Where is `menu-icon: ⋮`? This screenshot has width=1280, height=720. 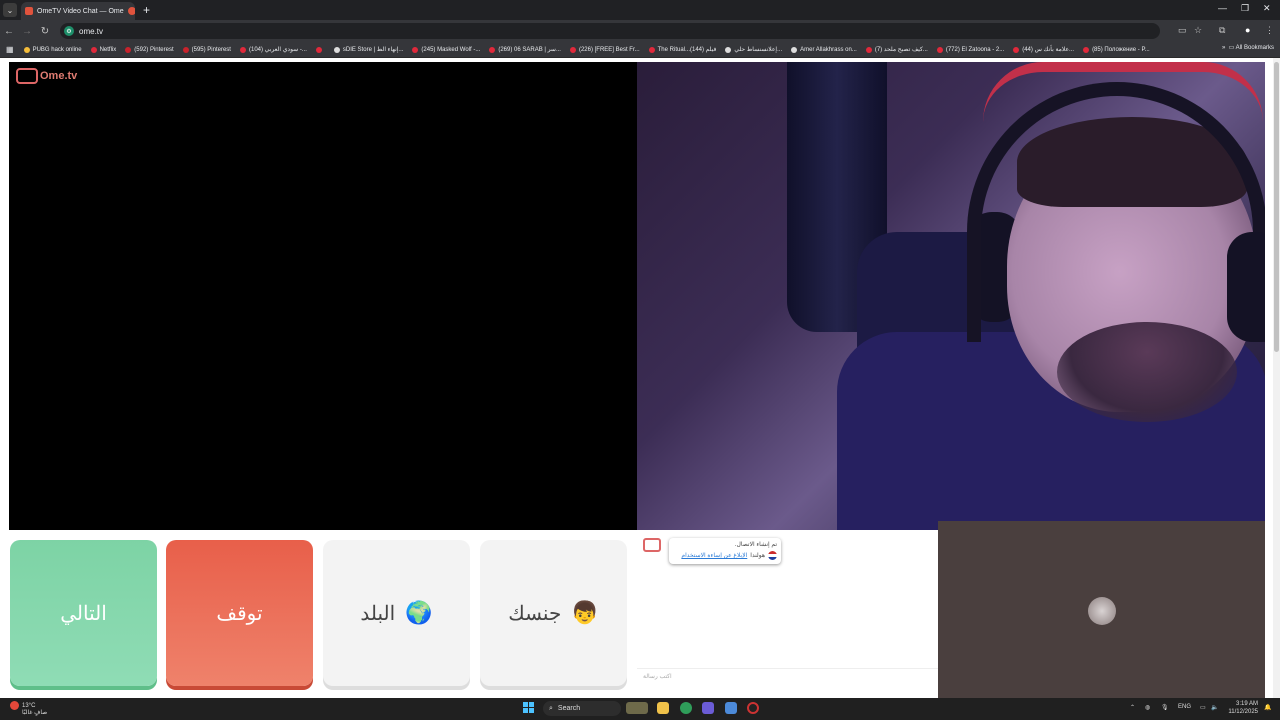 menu-icon: ⋮ is located at coordinates (1269, 30).